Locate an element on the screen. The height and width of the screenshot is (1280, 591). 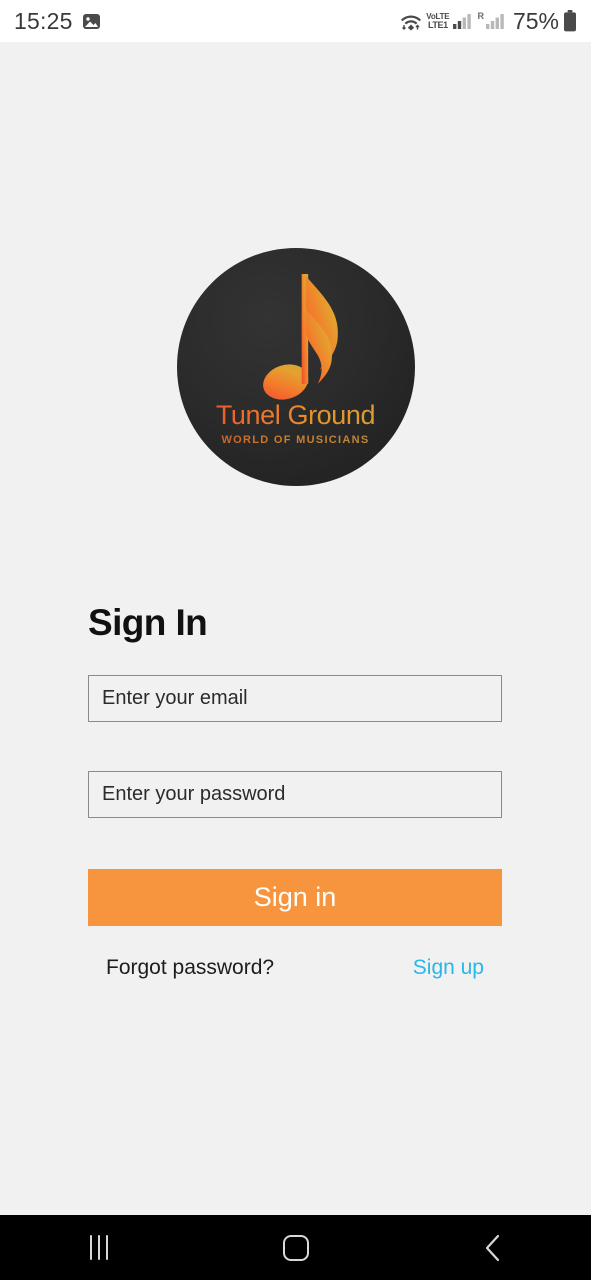
signal-bars-icon is located at coordinates (463, 21).